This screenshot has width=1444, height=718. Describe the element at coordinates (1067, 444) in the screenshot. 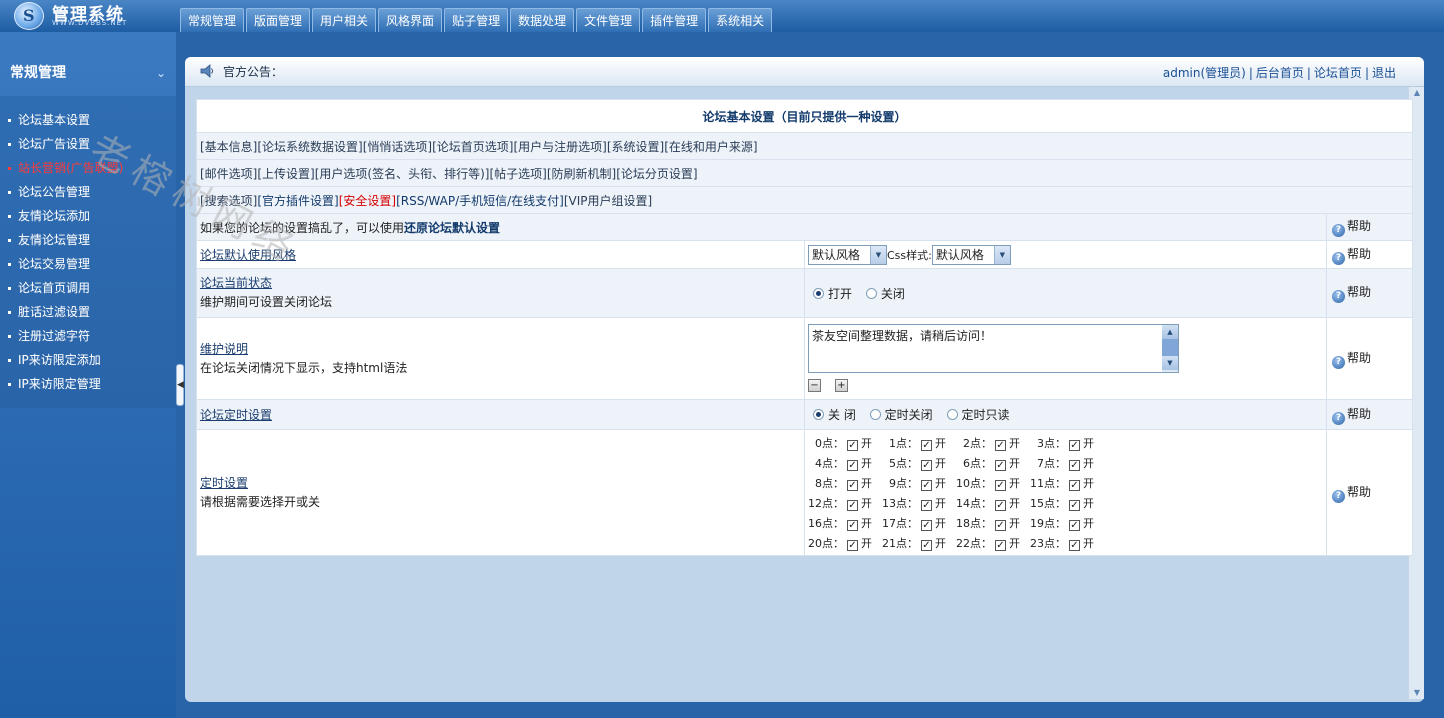

I see `hour-toggle: 3点： ✓ 开` at that location.